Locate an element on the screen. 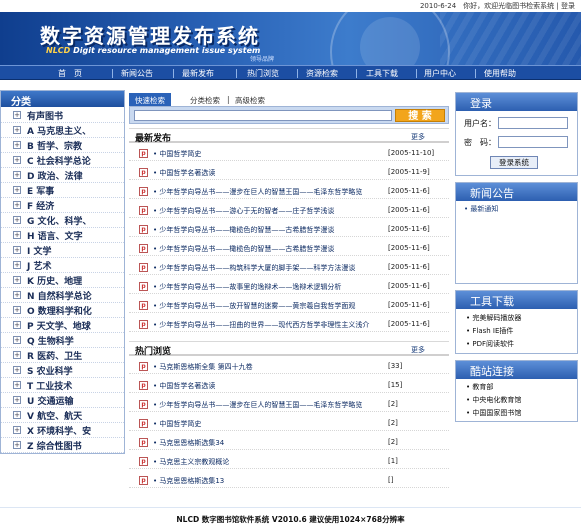  sidebar-category-item: + F 经济 is located at coordinates (62, 205).